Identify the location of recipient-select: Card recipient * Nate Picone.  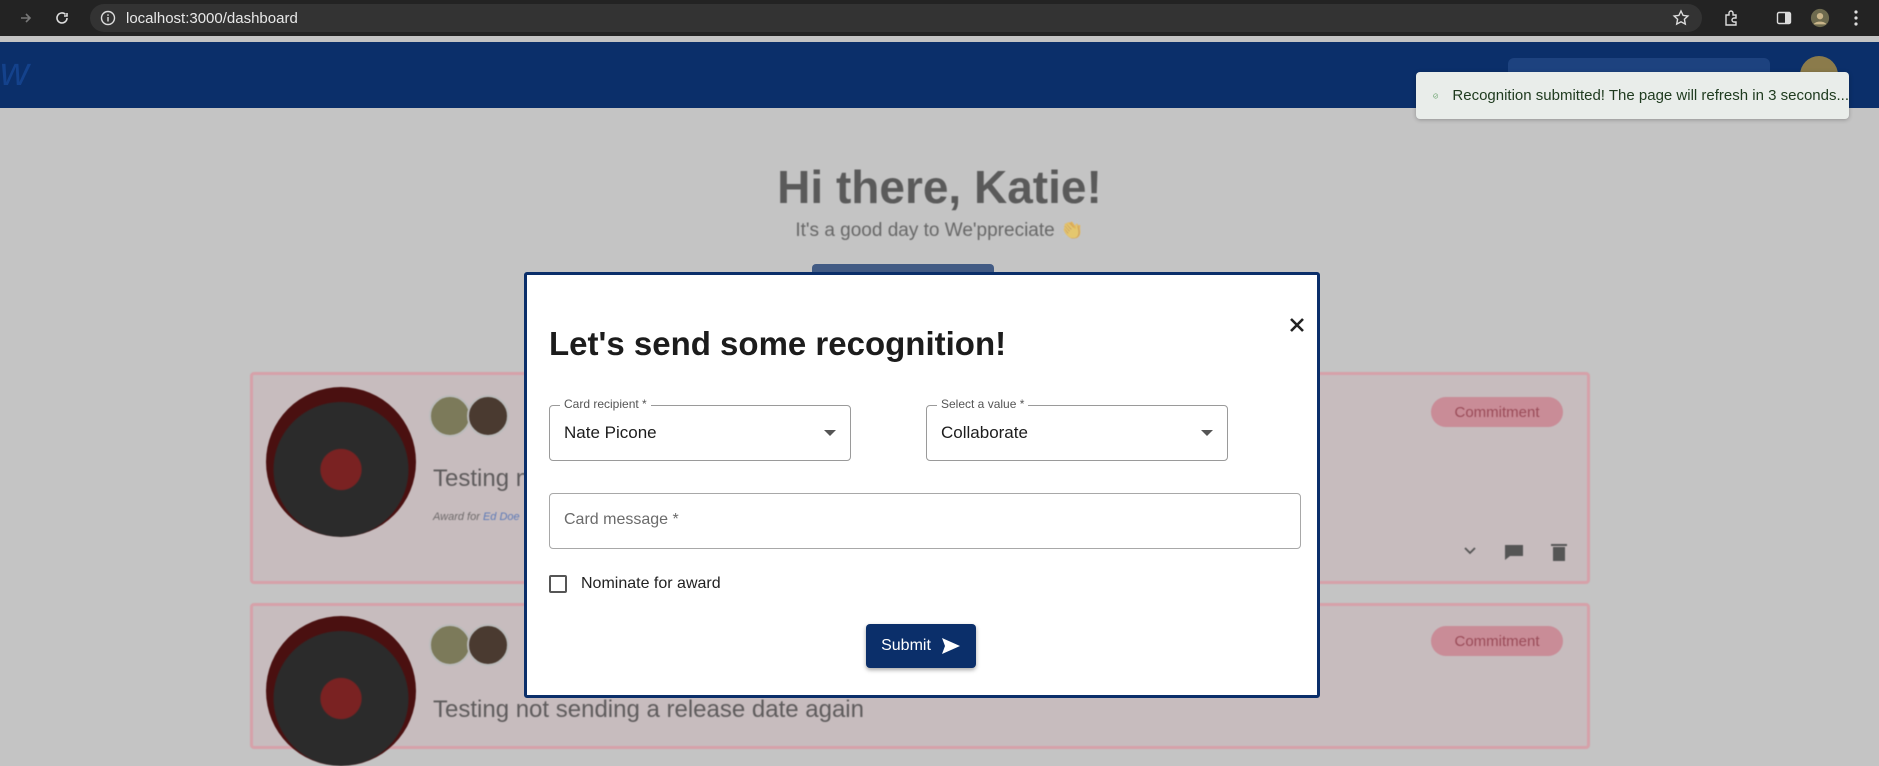
(700, 429).